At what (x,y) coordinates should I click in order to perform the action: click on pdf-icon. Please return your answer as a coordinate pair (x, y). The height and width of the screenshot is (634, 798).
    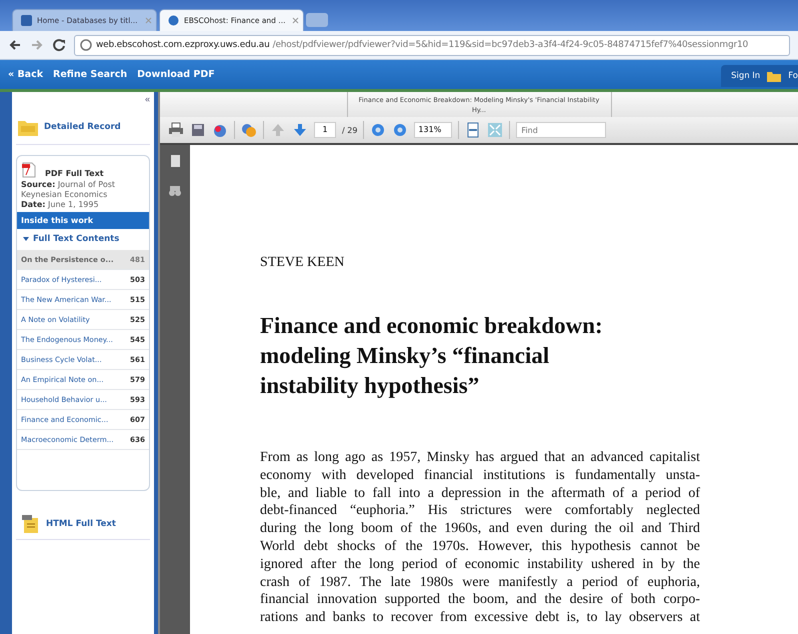
    Looking at the image, I should click on (29, 170).